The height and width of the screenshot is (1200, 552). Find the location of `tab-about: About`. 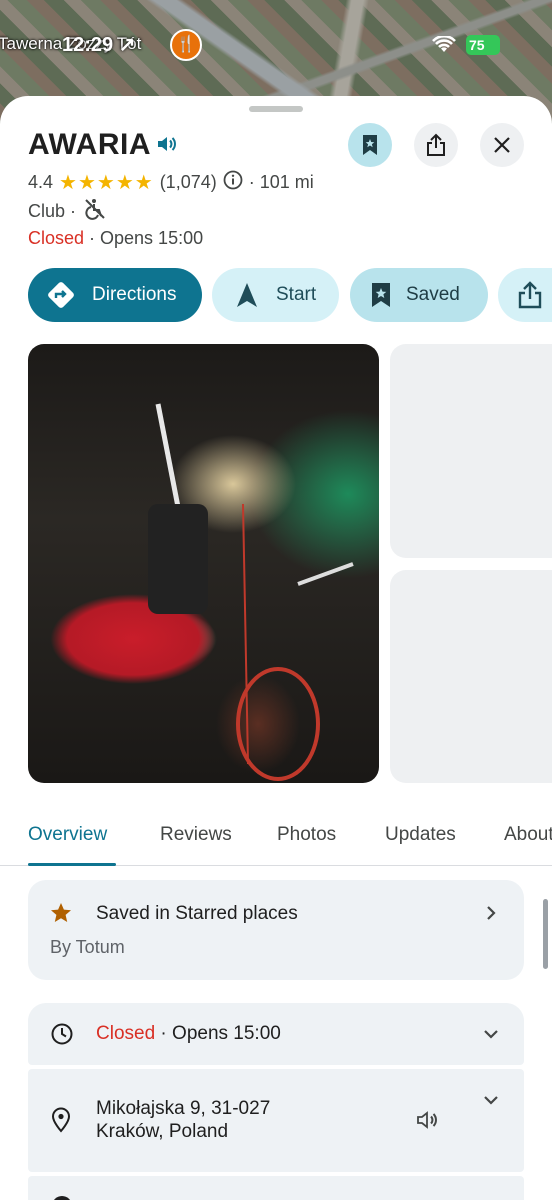

tab-about: About is located at coordinates (528, 835).